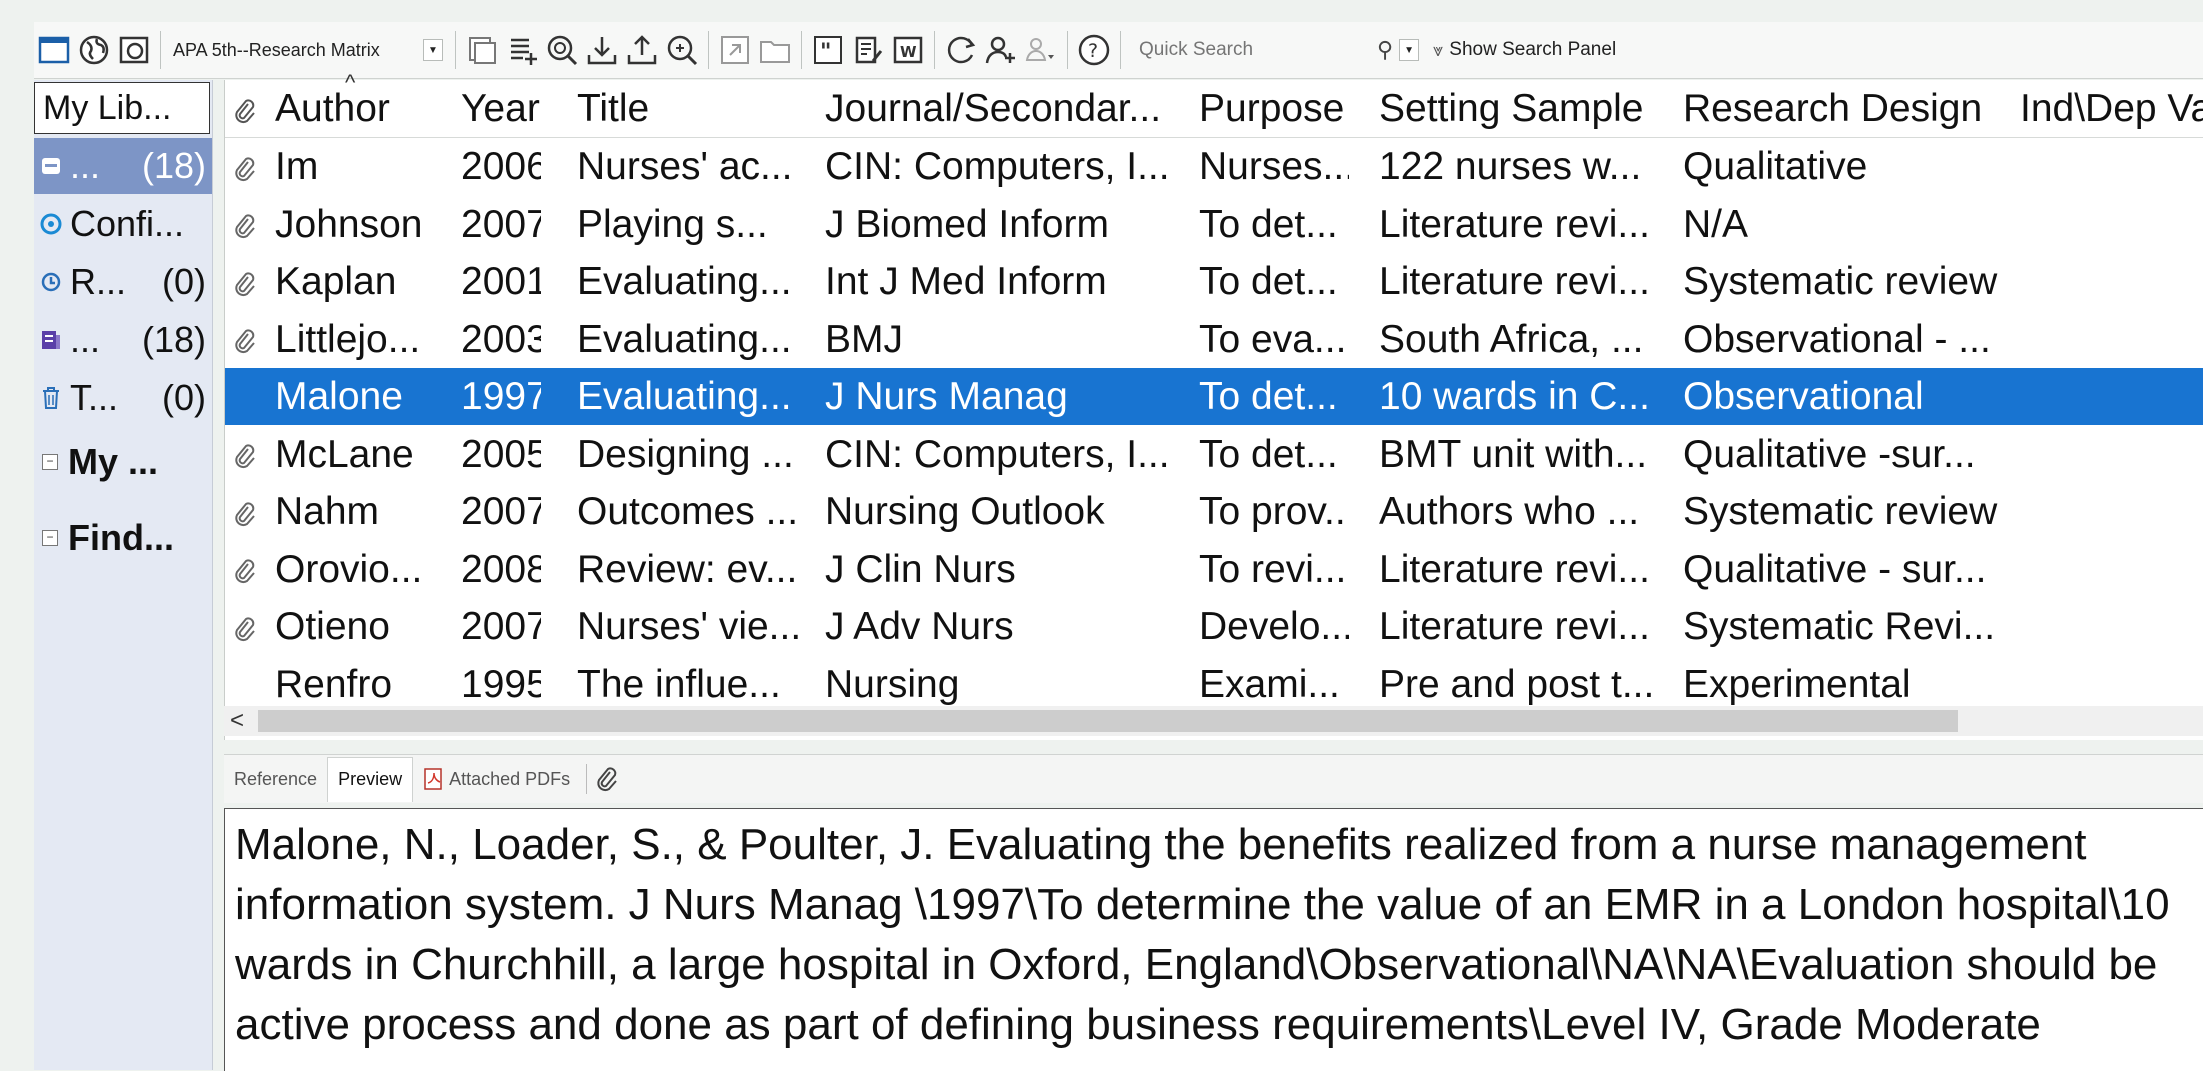  What do you see at coordinates (522, 50) in the screenshot?
I see `new-reference-icon` at bounding box center [522, 50].